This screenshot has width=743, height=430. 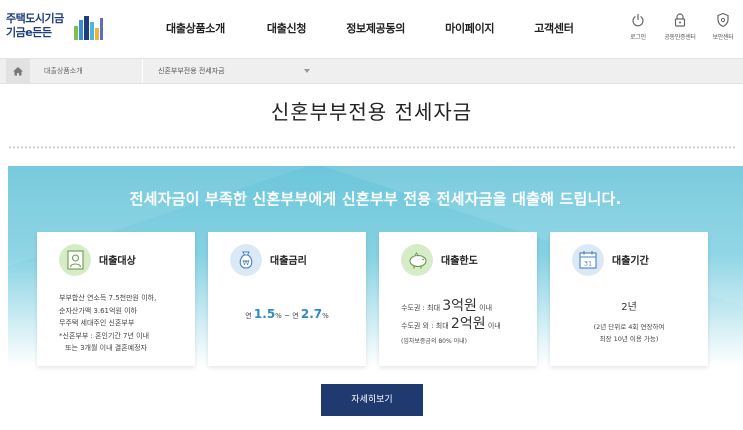 I want to click on security-center-link: 보안센터, so click(x=723, y=26).